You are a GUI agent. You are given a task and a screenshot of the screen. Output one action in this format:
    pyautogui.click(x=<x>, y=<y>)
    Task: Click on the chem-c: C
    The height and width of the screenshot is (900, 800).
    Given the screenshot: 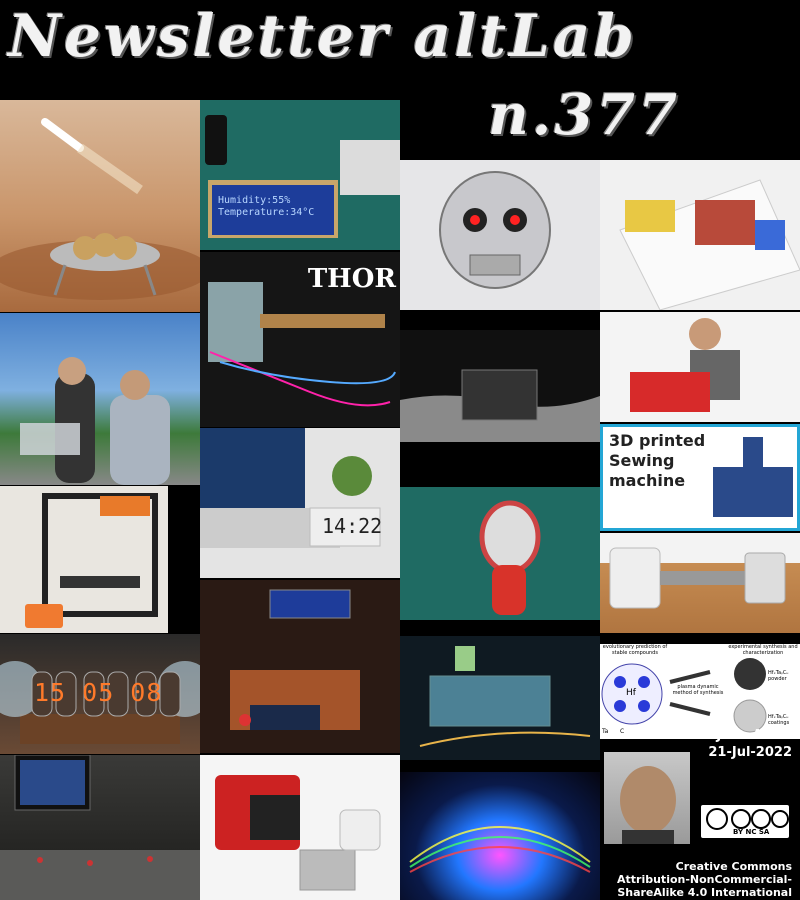 What is the action you would take?
    pyautogui.click(x=622, y=731)
    